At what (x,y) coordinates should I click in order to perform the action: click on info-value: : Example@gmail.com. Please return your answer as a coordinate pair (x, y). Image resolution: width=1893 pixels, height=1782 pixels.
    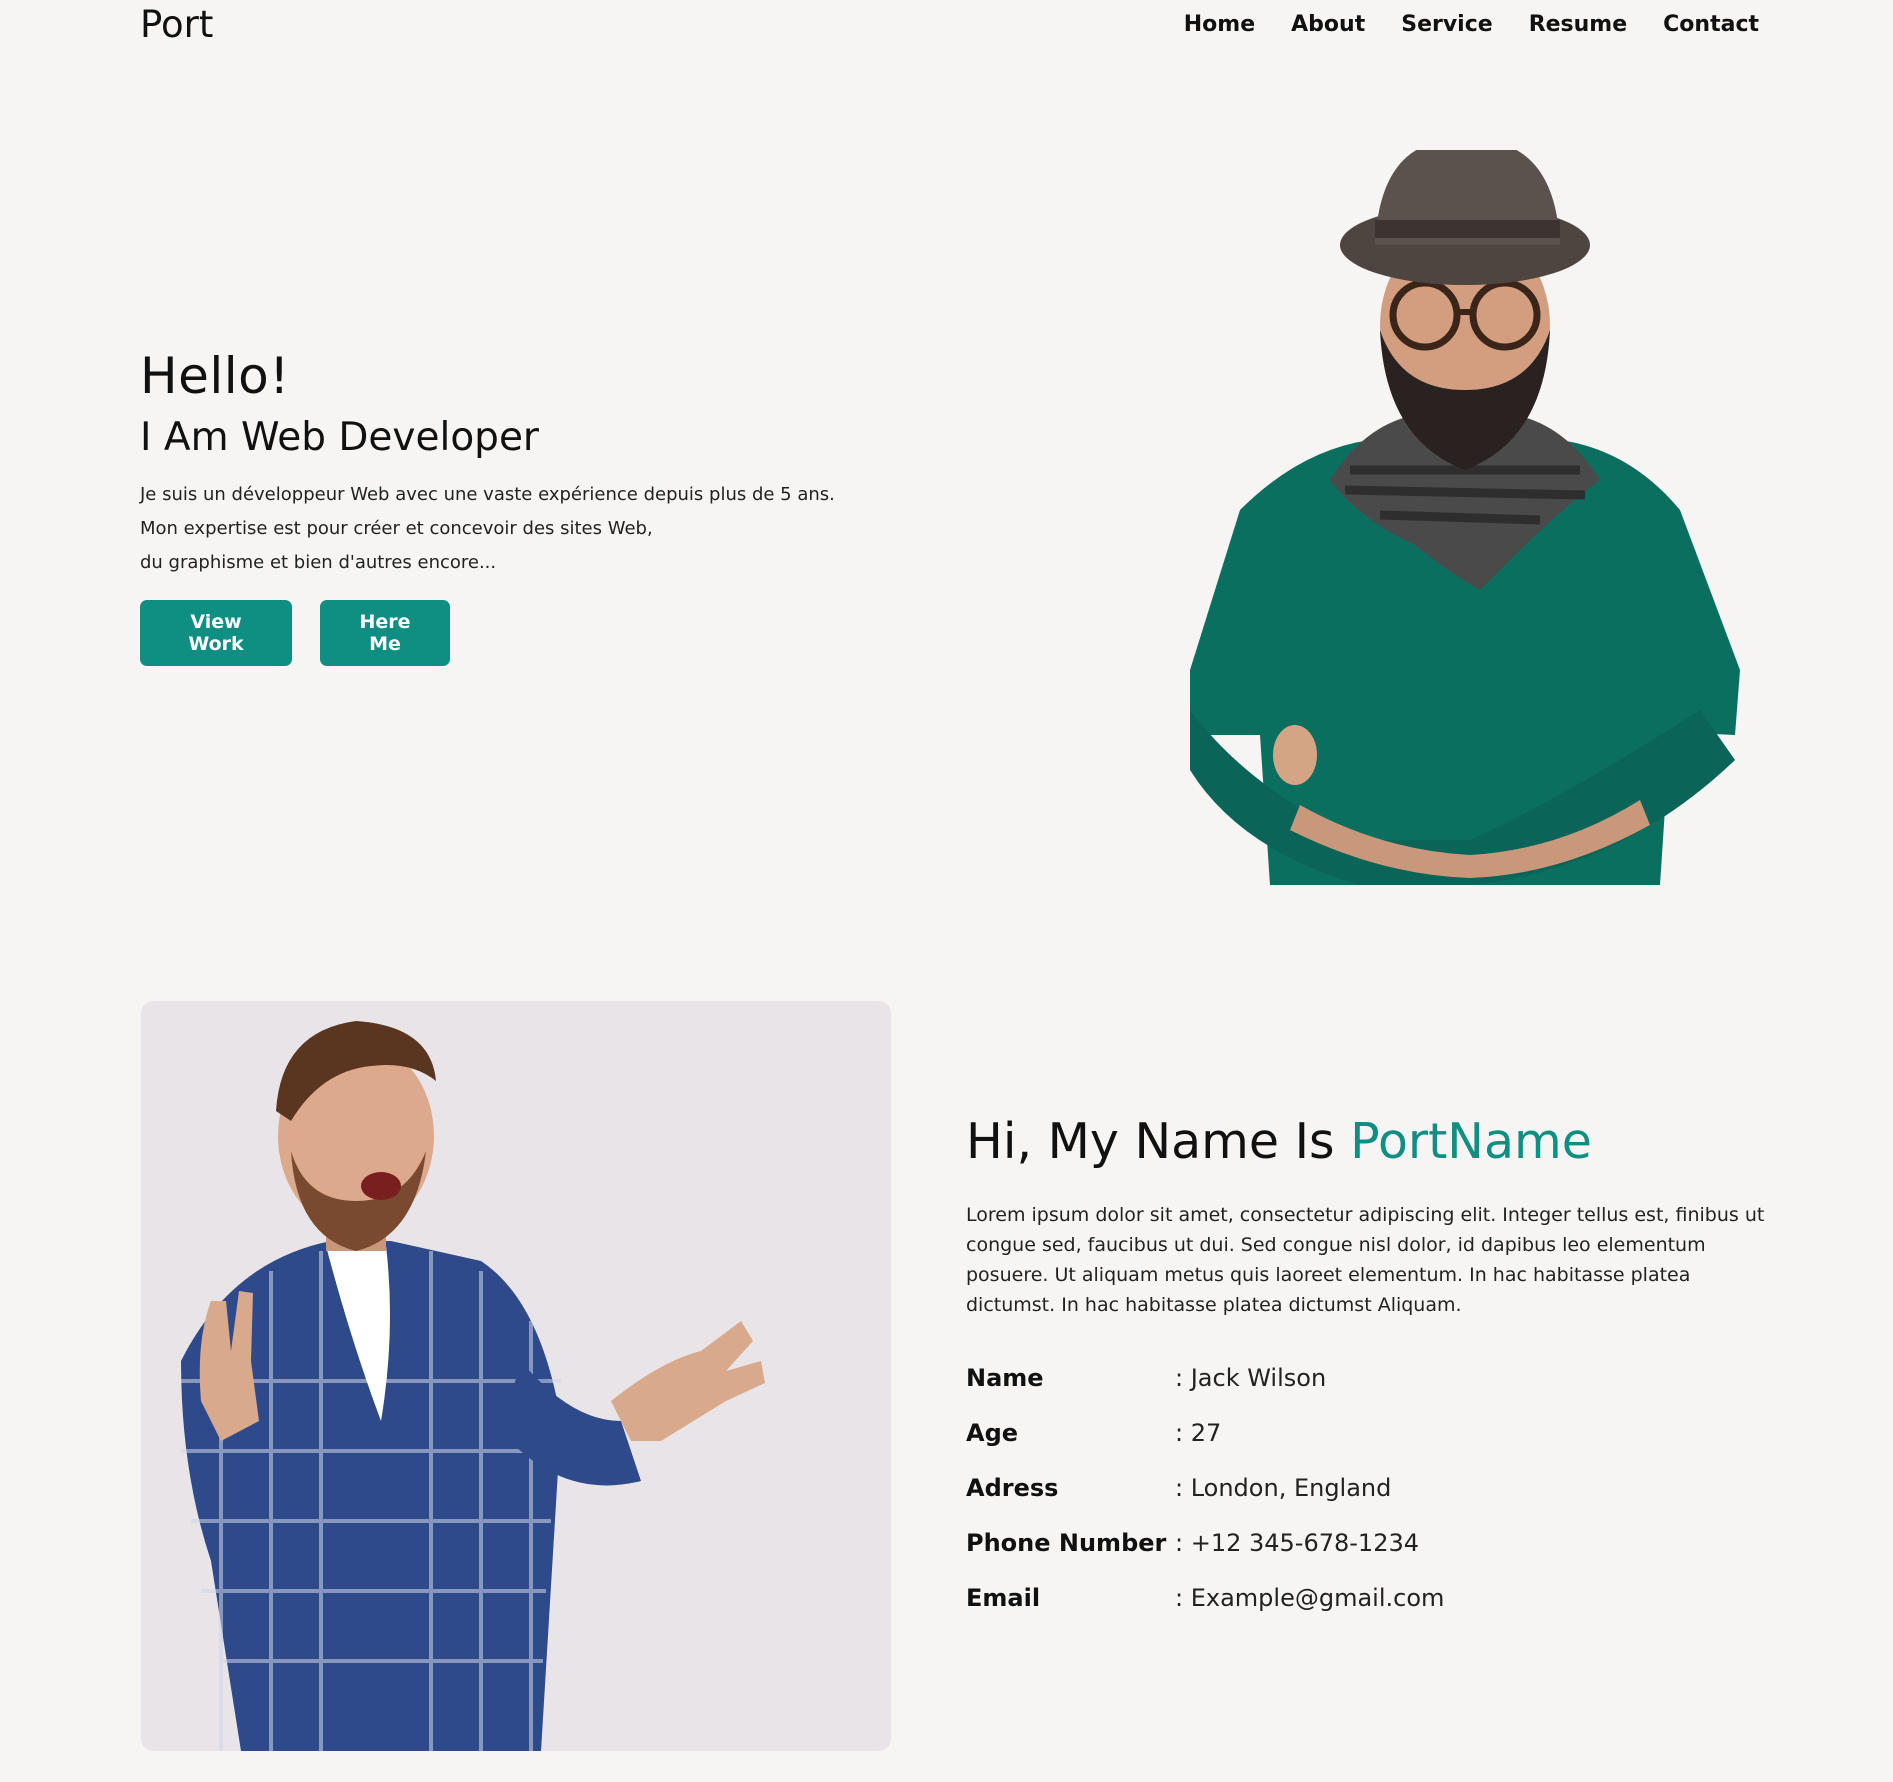
    Looking at the image, I should click on (1310, 1597).